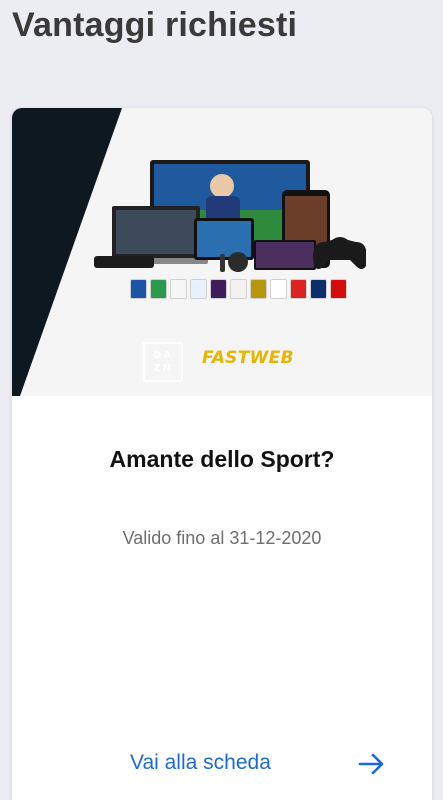 The width and height of the screenshot is (443, 800). Describe the element at coordinates (248, 358) in the screenshot. I see `fastweb-logo: FASTWEB` at that location.